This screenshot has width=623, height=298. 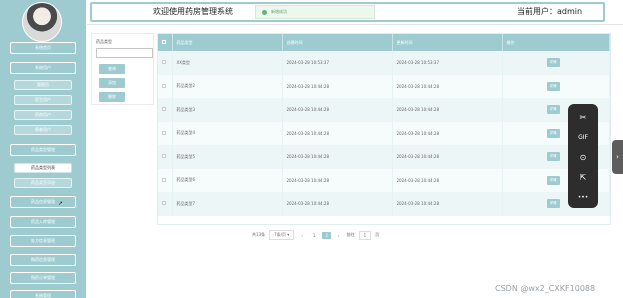 What do you see at coordinates (227, 42) in the screenshot?
I see `column-header: 药品类型` at bounding box center [227, 42].